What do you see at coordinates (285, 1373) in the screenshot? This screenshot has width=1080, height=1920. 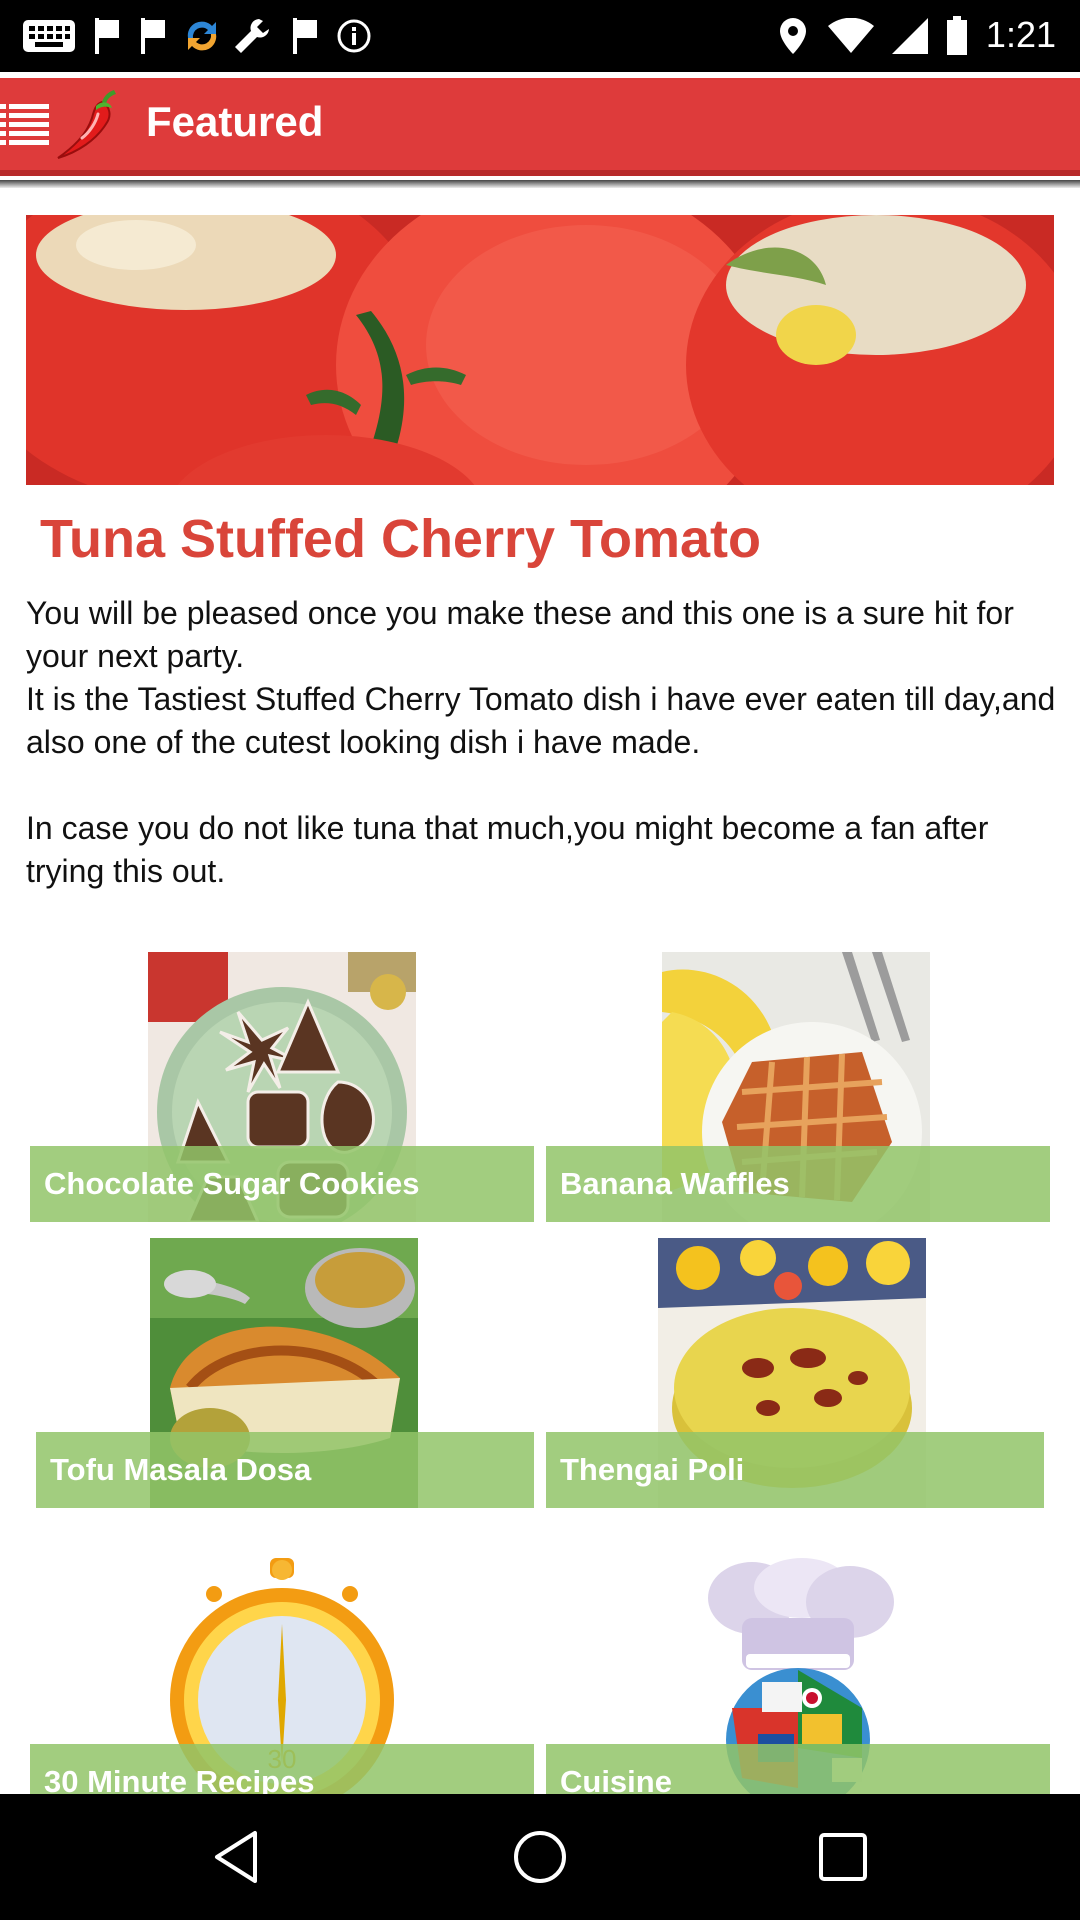 I see `recipe-tile-tofu-masala-dosa: Tofu Masala Dosa` at bounding box center [285, 1373].